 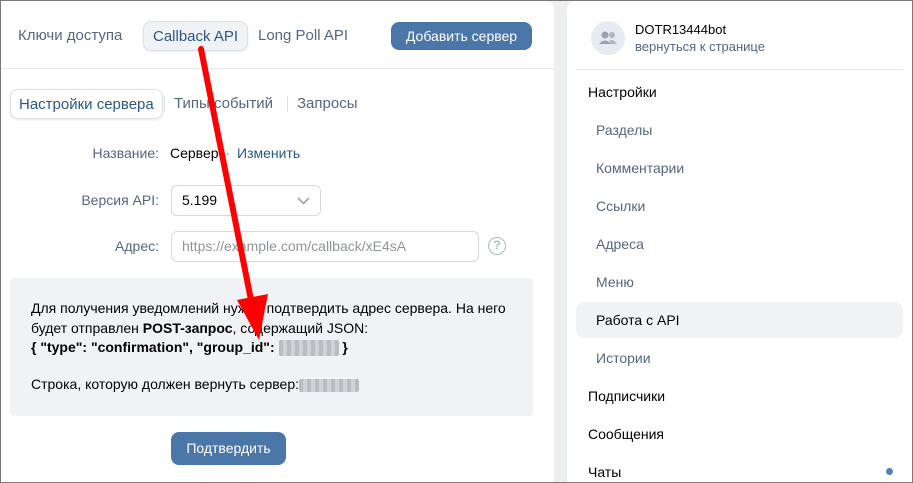 What do you see at coordinates (622, 92) in the screenshot?
I see `sidebar-item-settings: Настройки` at bounding box center [622, 92].